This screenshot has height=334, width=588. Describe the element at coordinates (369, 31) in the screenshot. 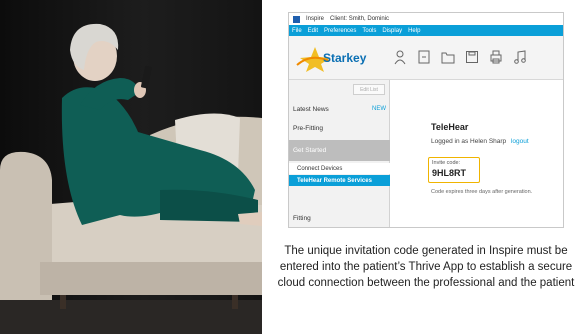

I see `menu-tools: Tools` at that location.